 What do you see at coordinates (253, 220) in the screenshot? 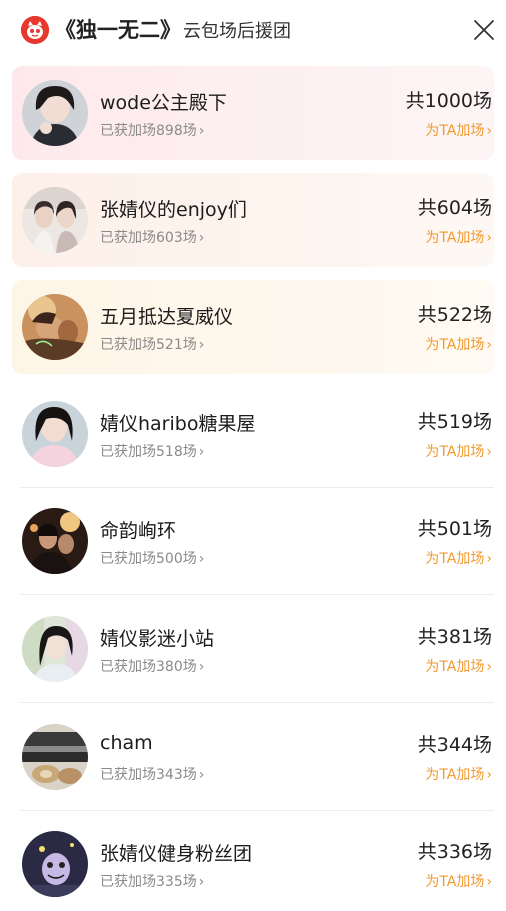
I see `list-item: 张婧仪的enjoy们 已获加场603场 › 共604场 为TA加场 ›` at bounding box center [253, 220].